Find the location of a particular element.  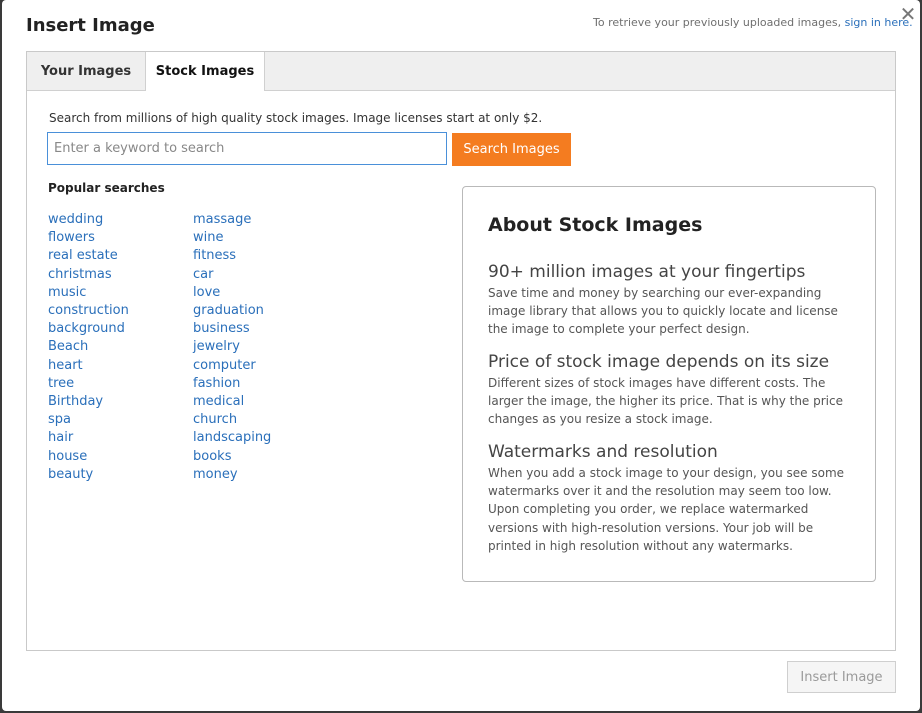

popular-link: fashion is located at coordinates (232, 384).